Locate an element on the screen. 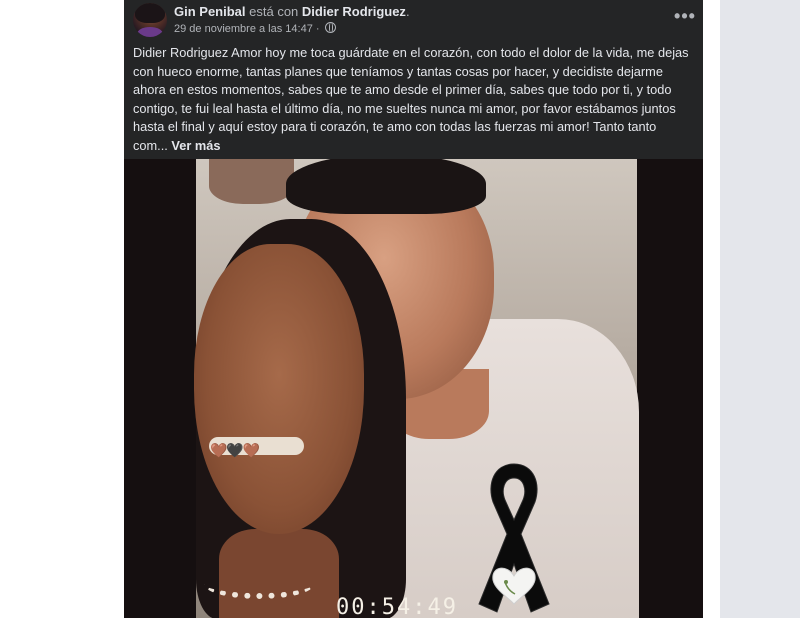 The image size is (800, 618). woman-face is located at coordinates (279, 389).